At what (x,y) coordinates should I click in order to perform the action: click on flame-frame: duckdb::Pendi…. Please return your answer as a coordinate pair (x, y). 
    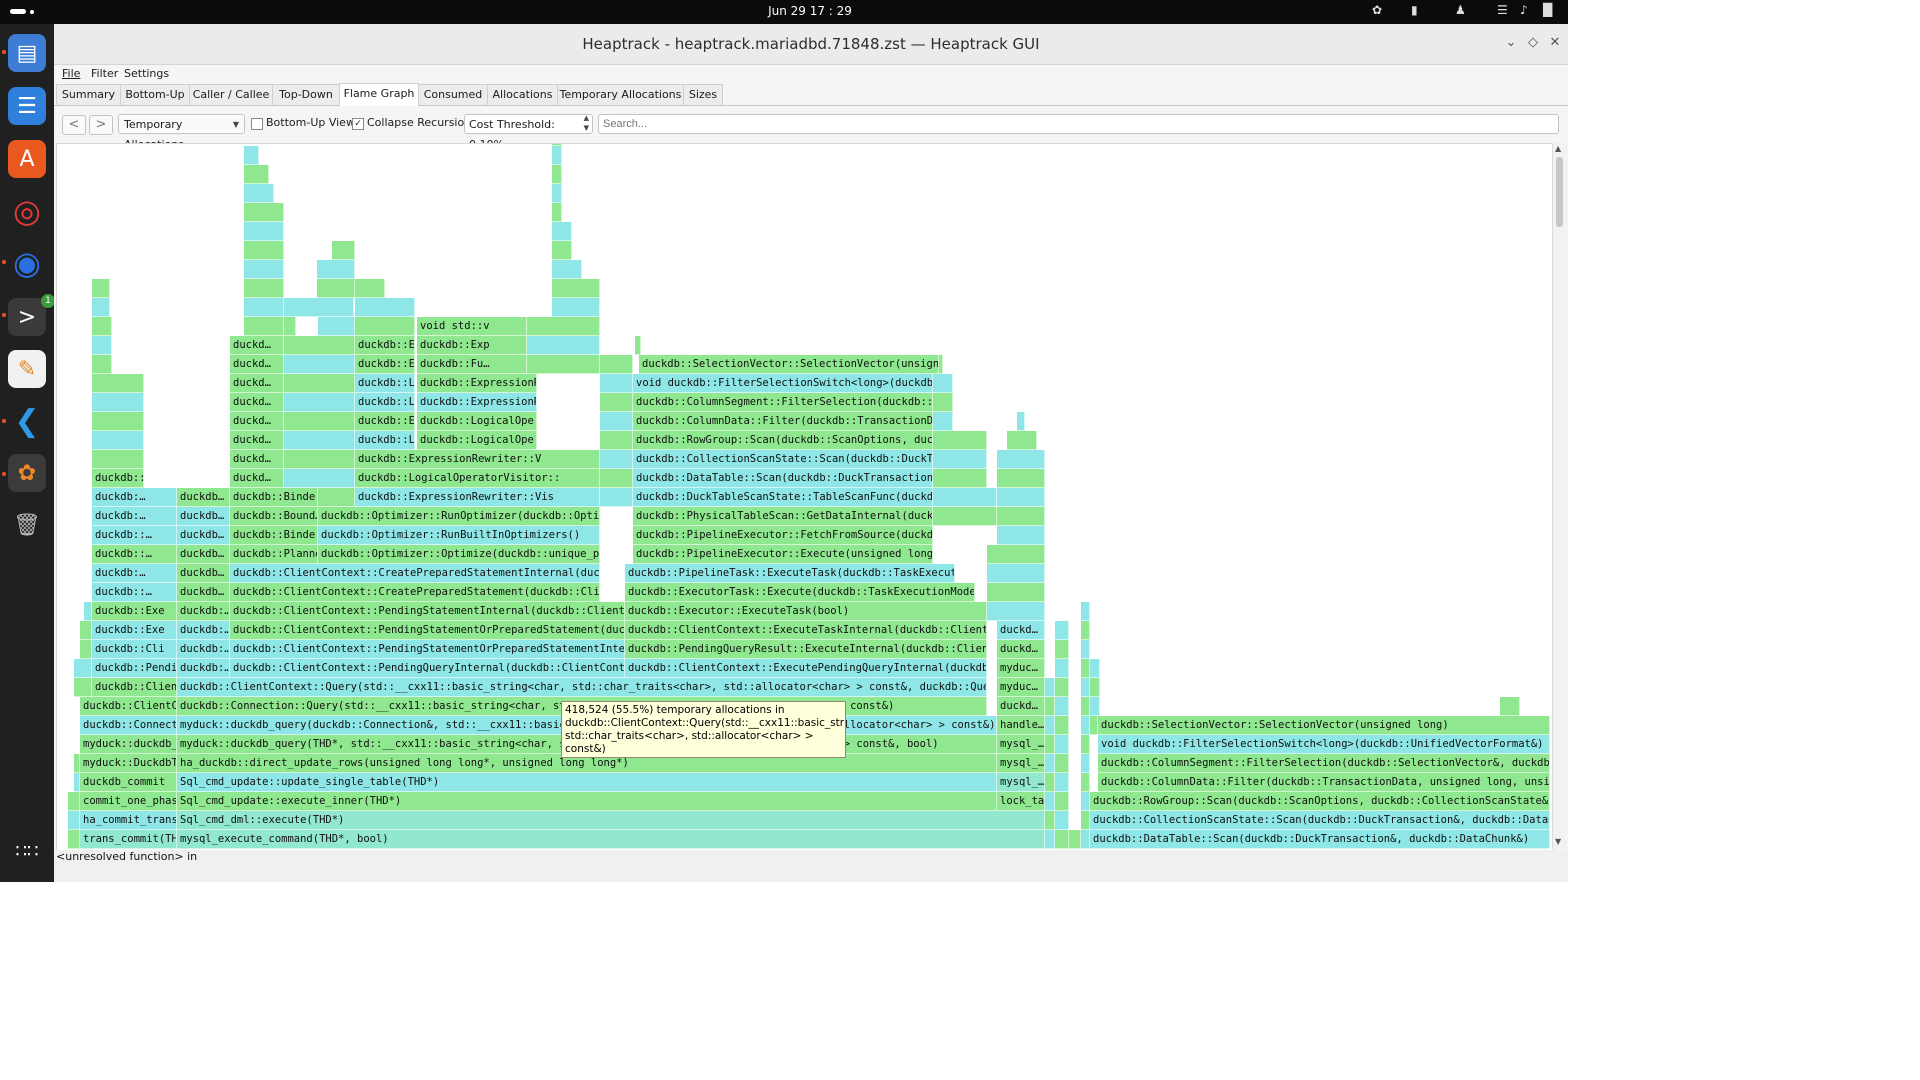
    Looking at the image, I should click on (134, 668).